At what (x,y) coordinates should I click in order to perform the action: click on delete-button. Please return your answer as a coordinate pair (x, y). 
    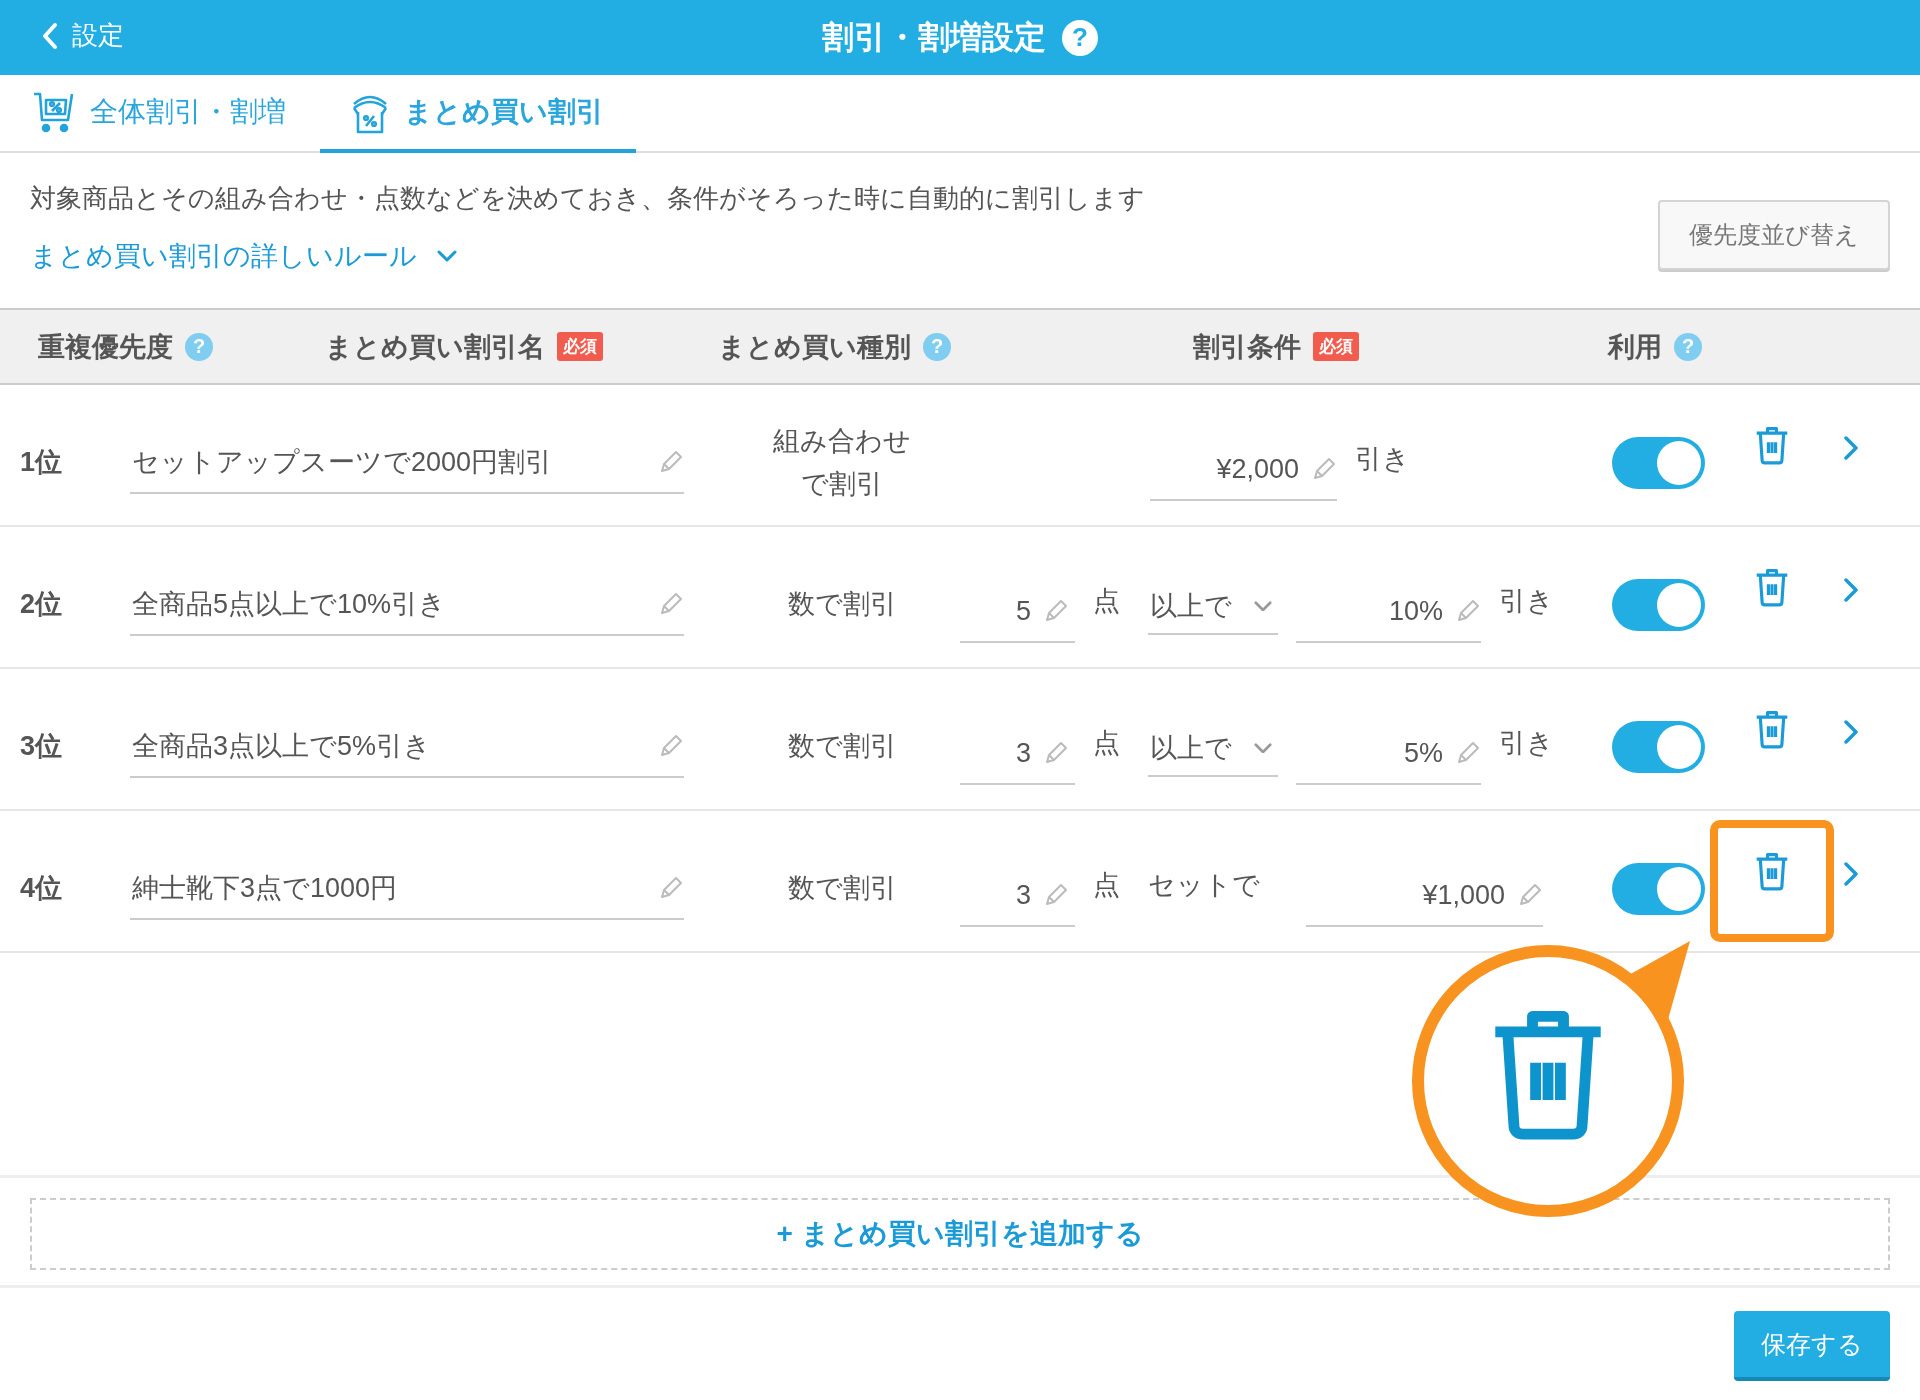
    Looking at the image, I should click on (1772, 881).